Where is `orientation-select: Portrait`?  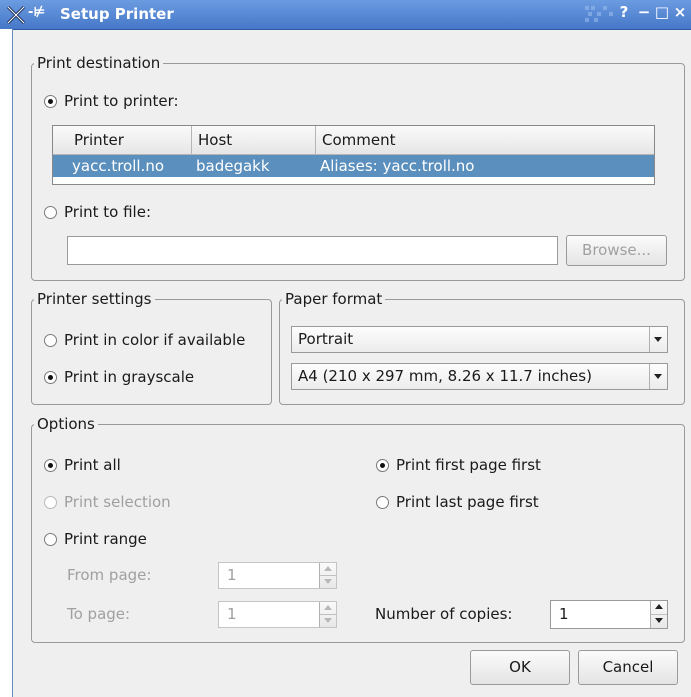
orientation-select: Portrait is located at coordinates (479, 339).